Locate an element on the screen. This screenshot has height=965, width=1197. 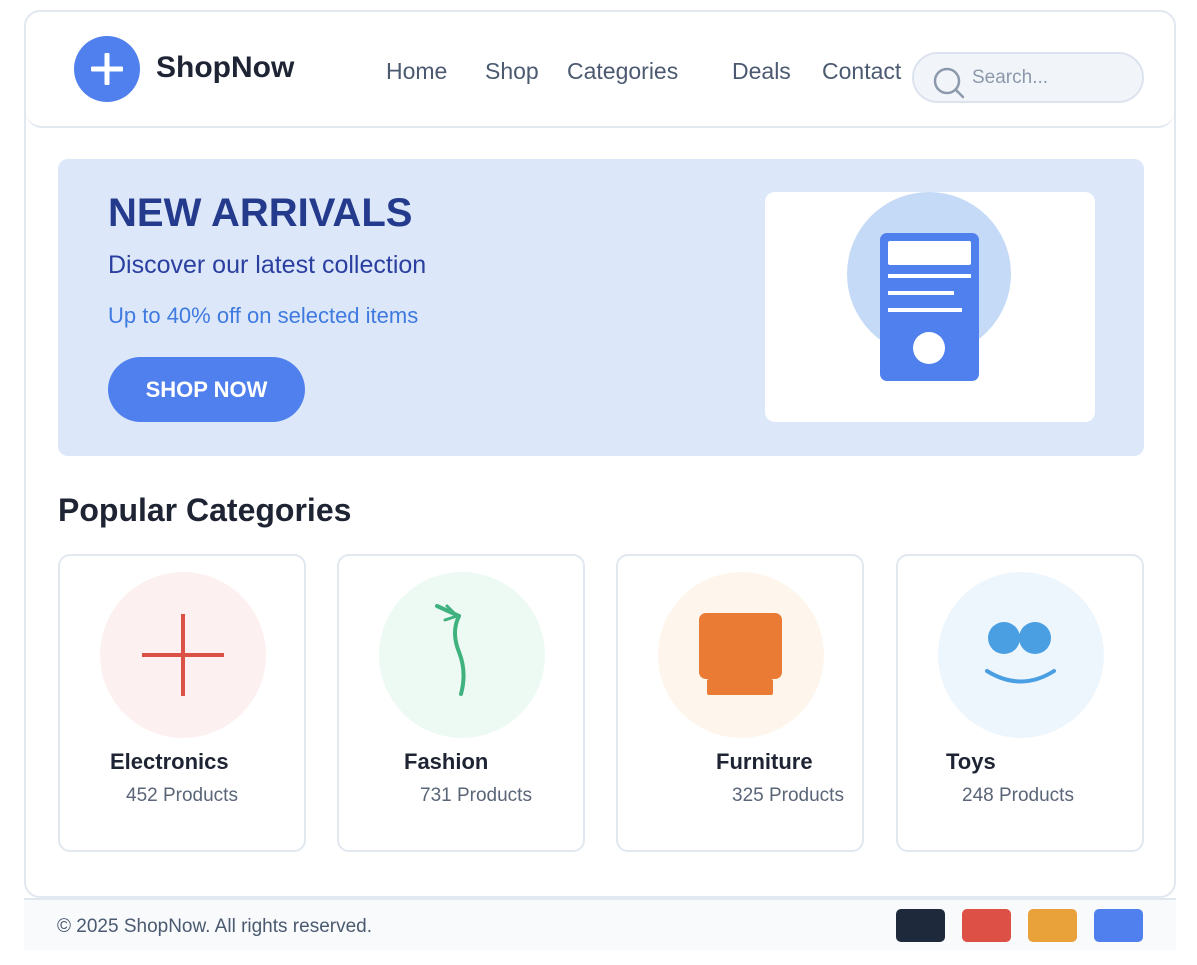
category-count: 248 Products is located at coordinates (1018, 795).